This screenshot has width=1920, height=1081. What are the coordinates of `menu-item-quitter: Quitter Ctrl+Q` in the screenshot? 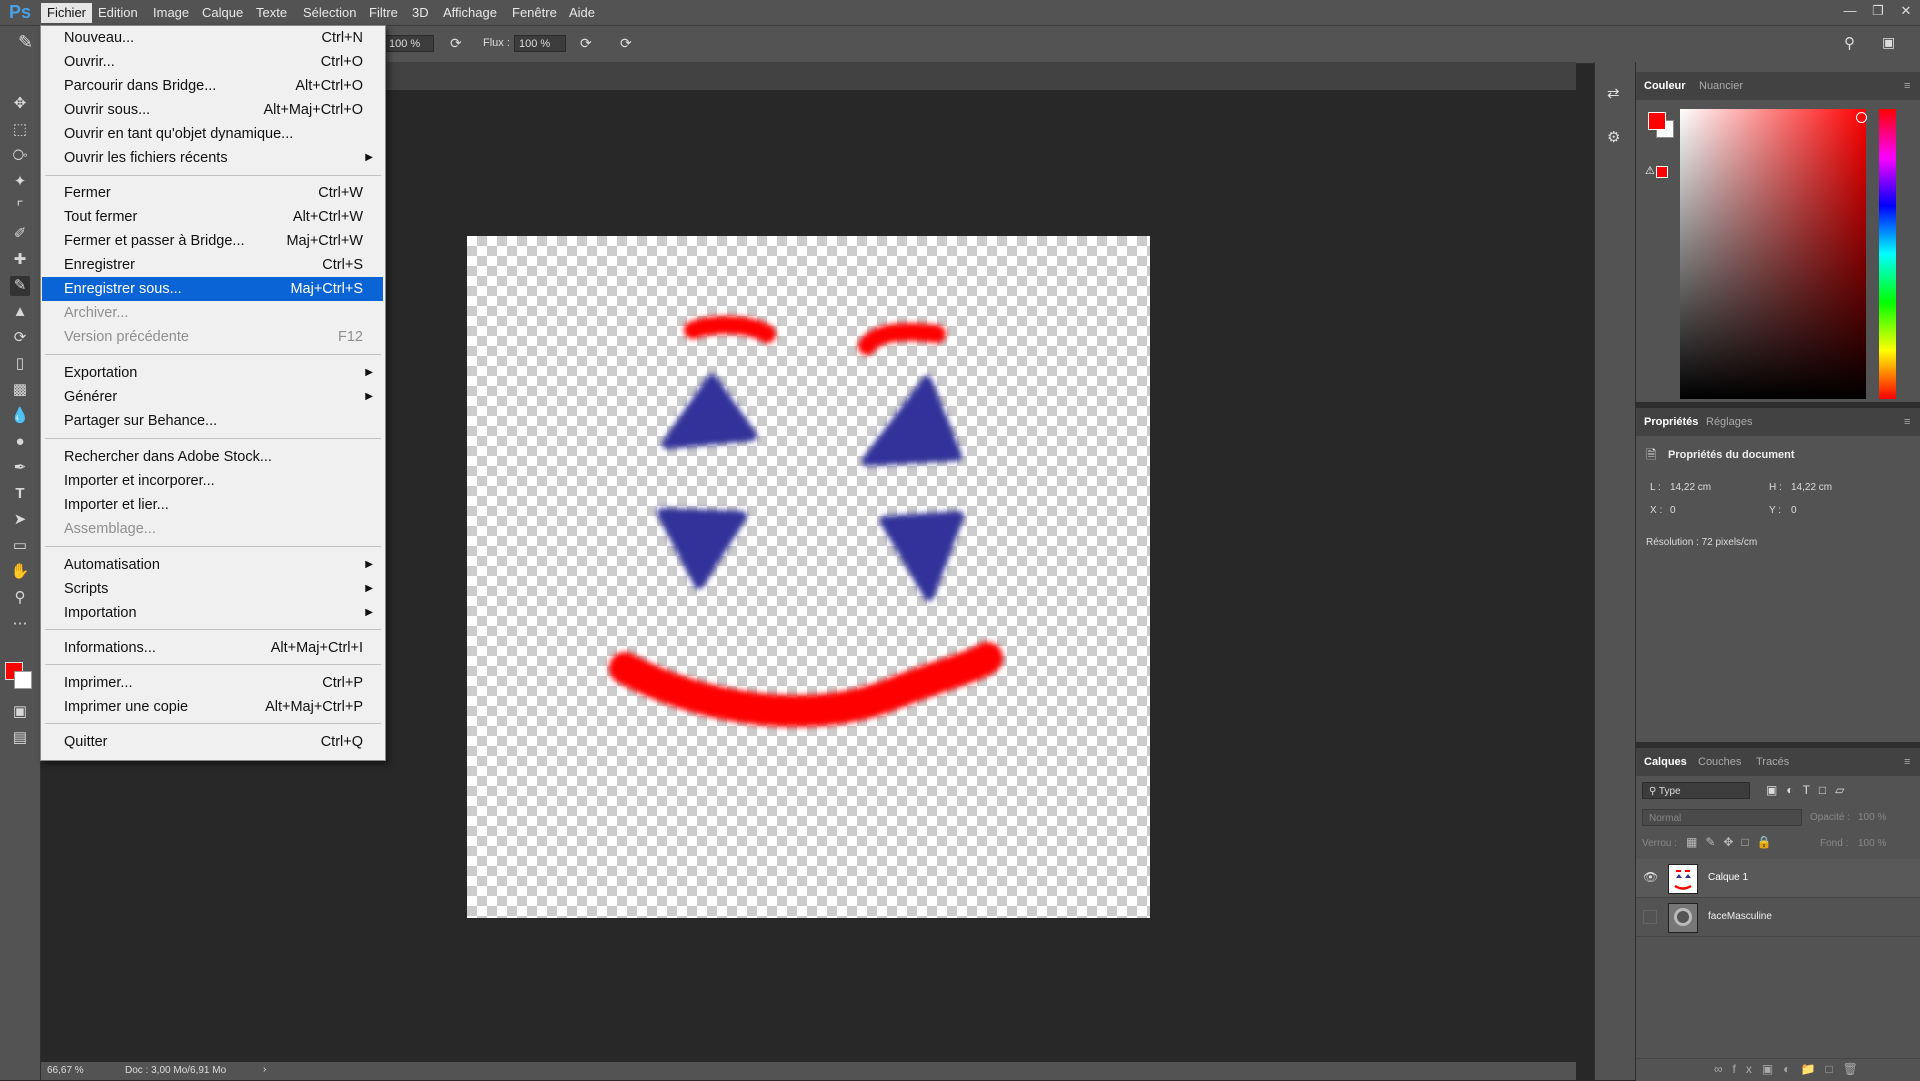 It's located at (212, 742).